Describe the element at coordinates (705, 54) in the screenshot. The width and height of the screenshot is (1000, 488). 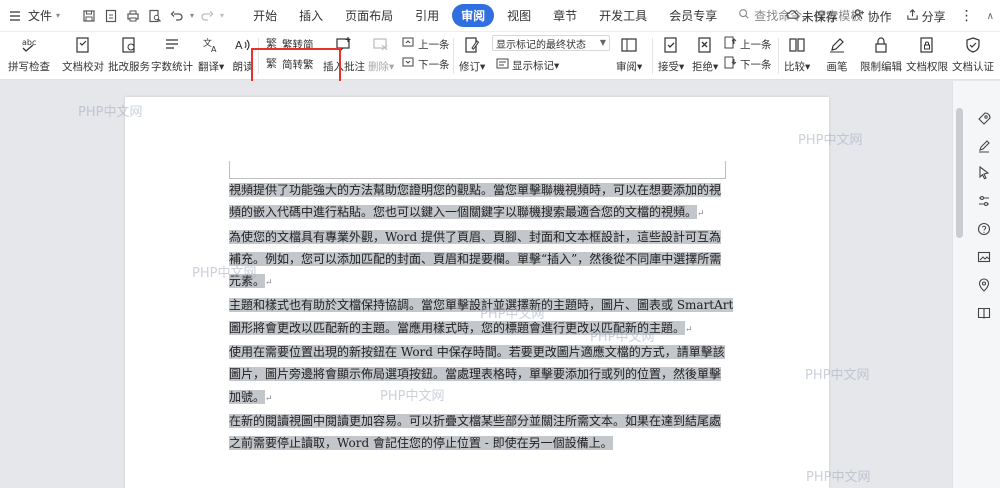
I see `reject-button: 拒绝▾` at that location.